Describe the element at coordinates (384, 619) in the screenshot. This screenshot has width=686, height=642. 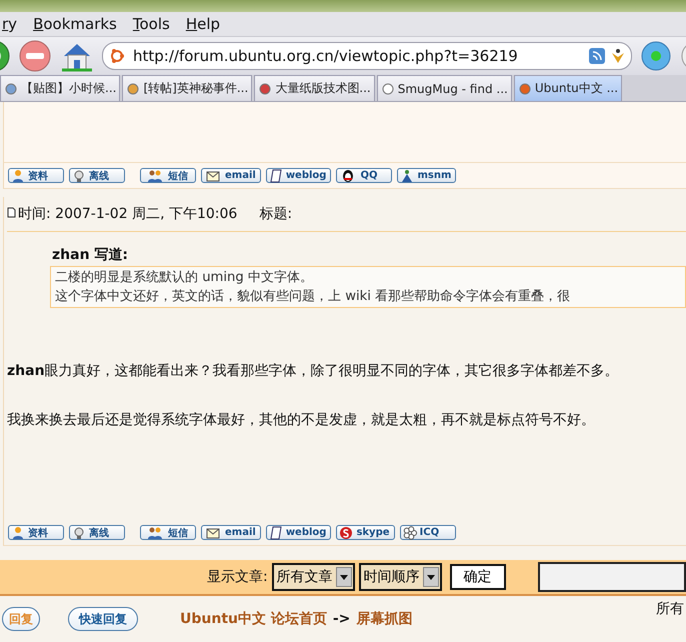
I see `breadcrumb-link: 屏幕抓图` at that location.